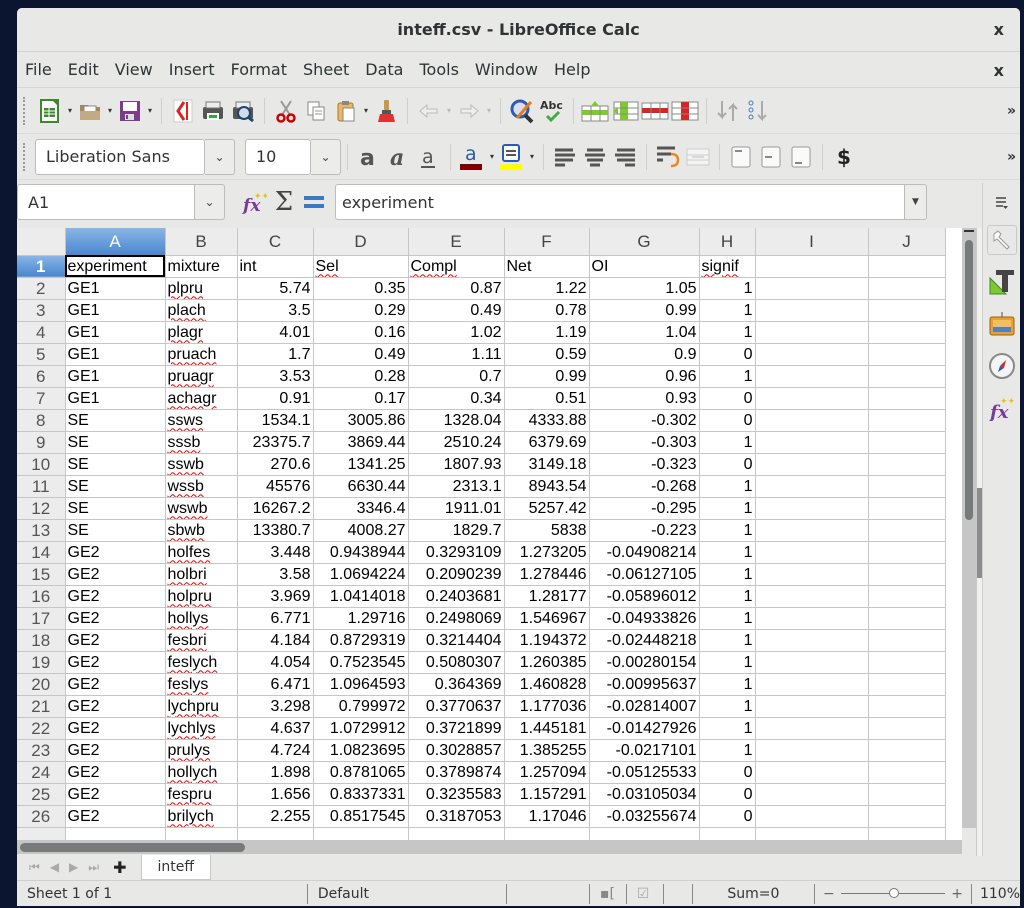 This screenshot has width=1024, height=908. I want to click on row-header: 22, so click(41, 728).